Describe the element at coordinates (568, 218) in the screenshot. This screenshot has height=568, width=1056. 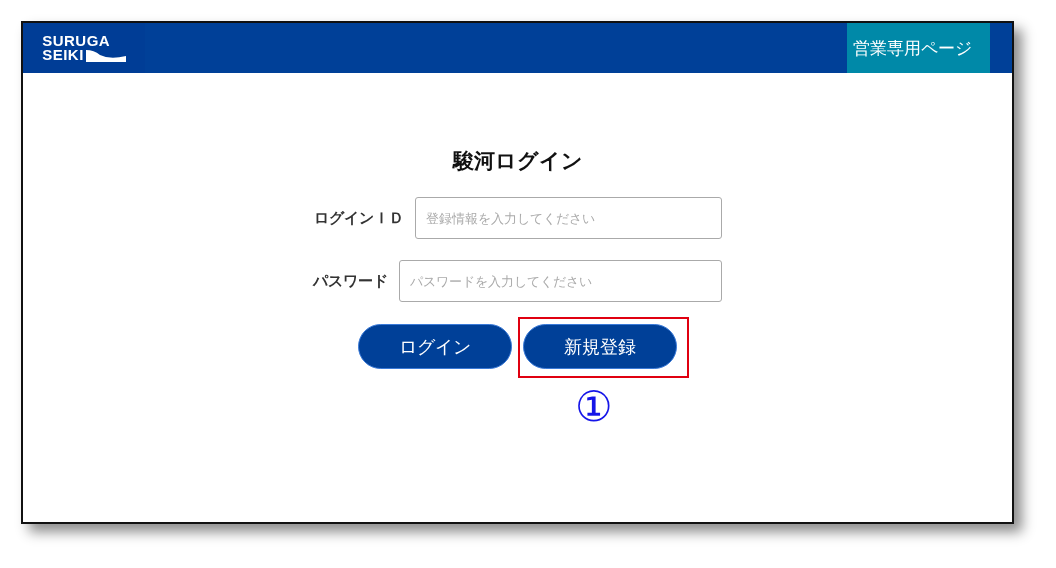
I see `input-field: 登録情報を入力してください` at that location.